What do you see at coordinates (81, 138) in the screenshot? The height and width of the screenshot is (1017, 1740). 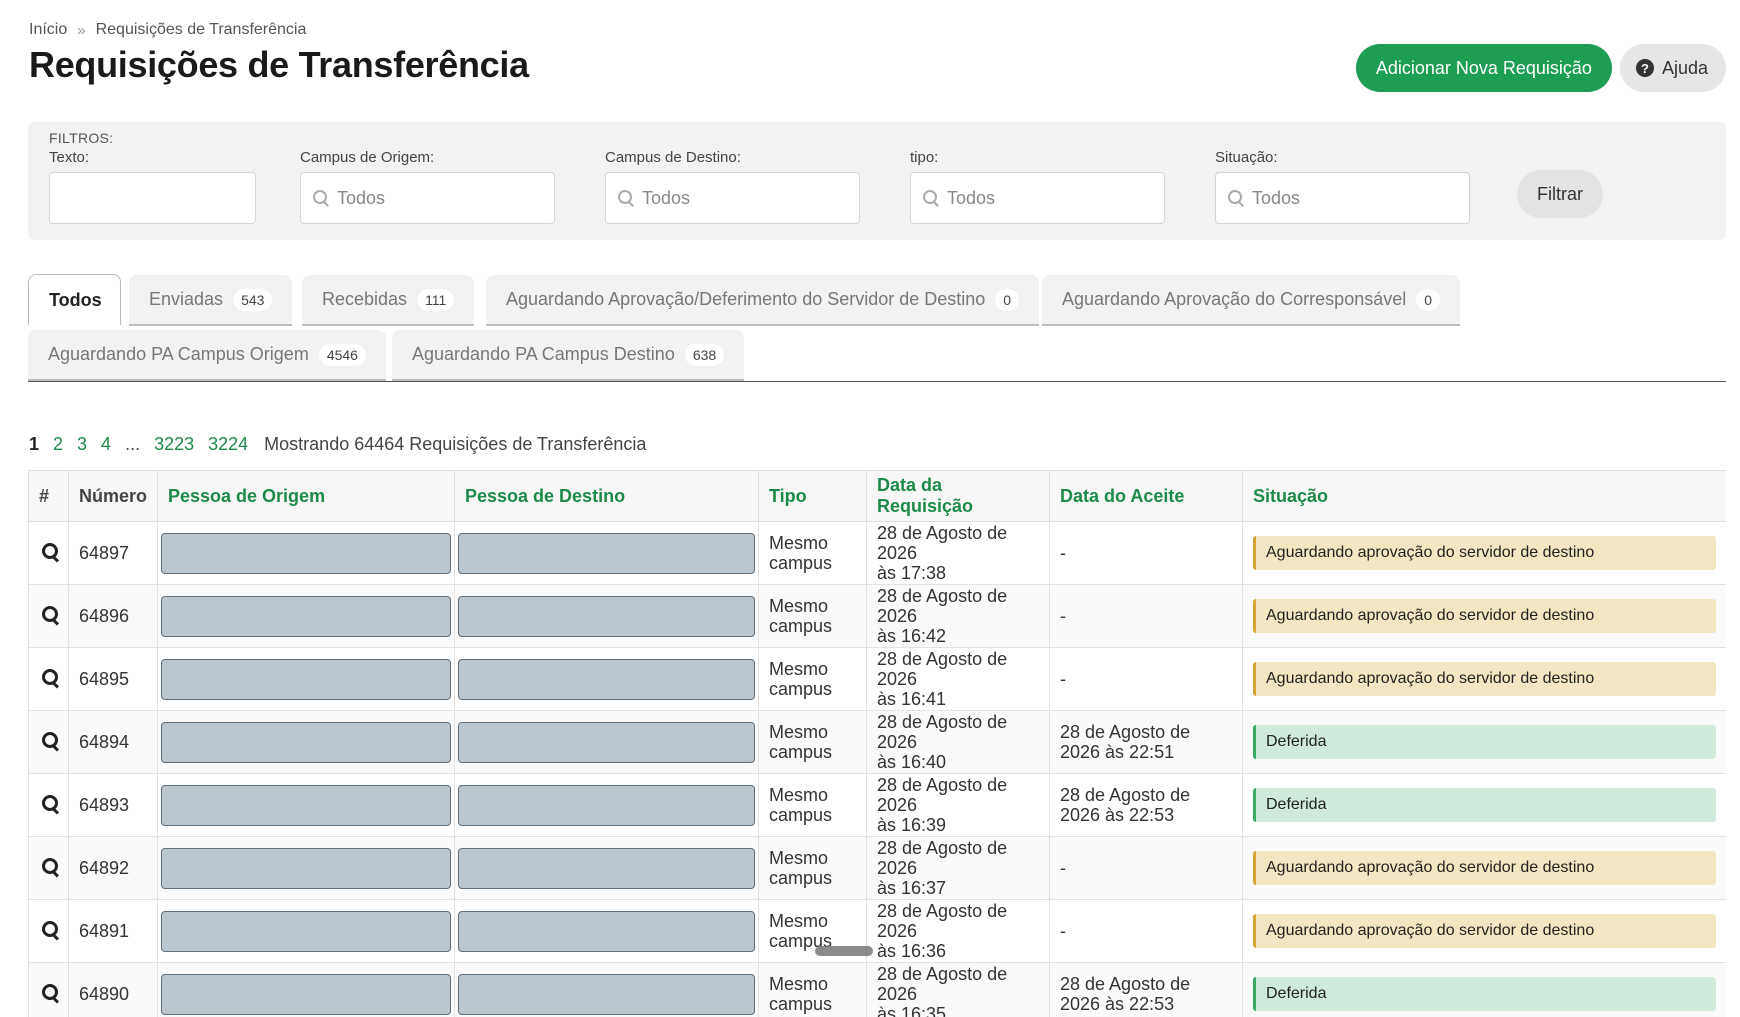 I see `filters-title: FILTROS:` at bounding box center [81, 138].